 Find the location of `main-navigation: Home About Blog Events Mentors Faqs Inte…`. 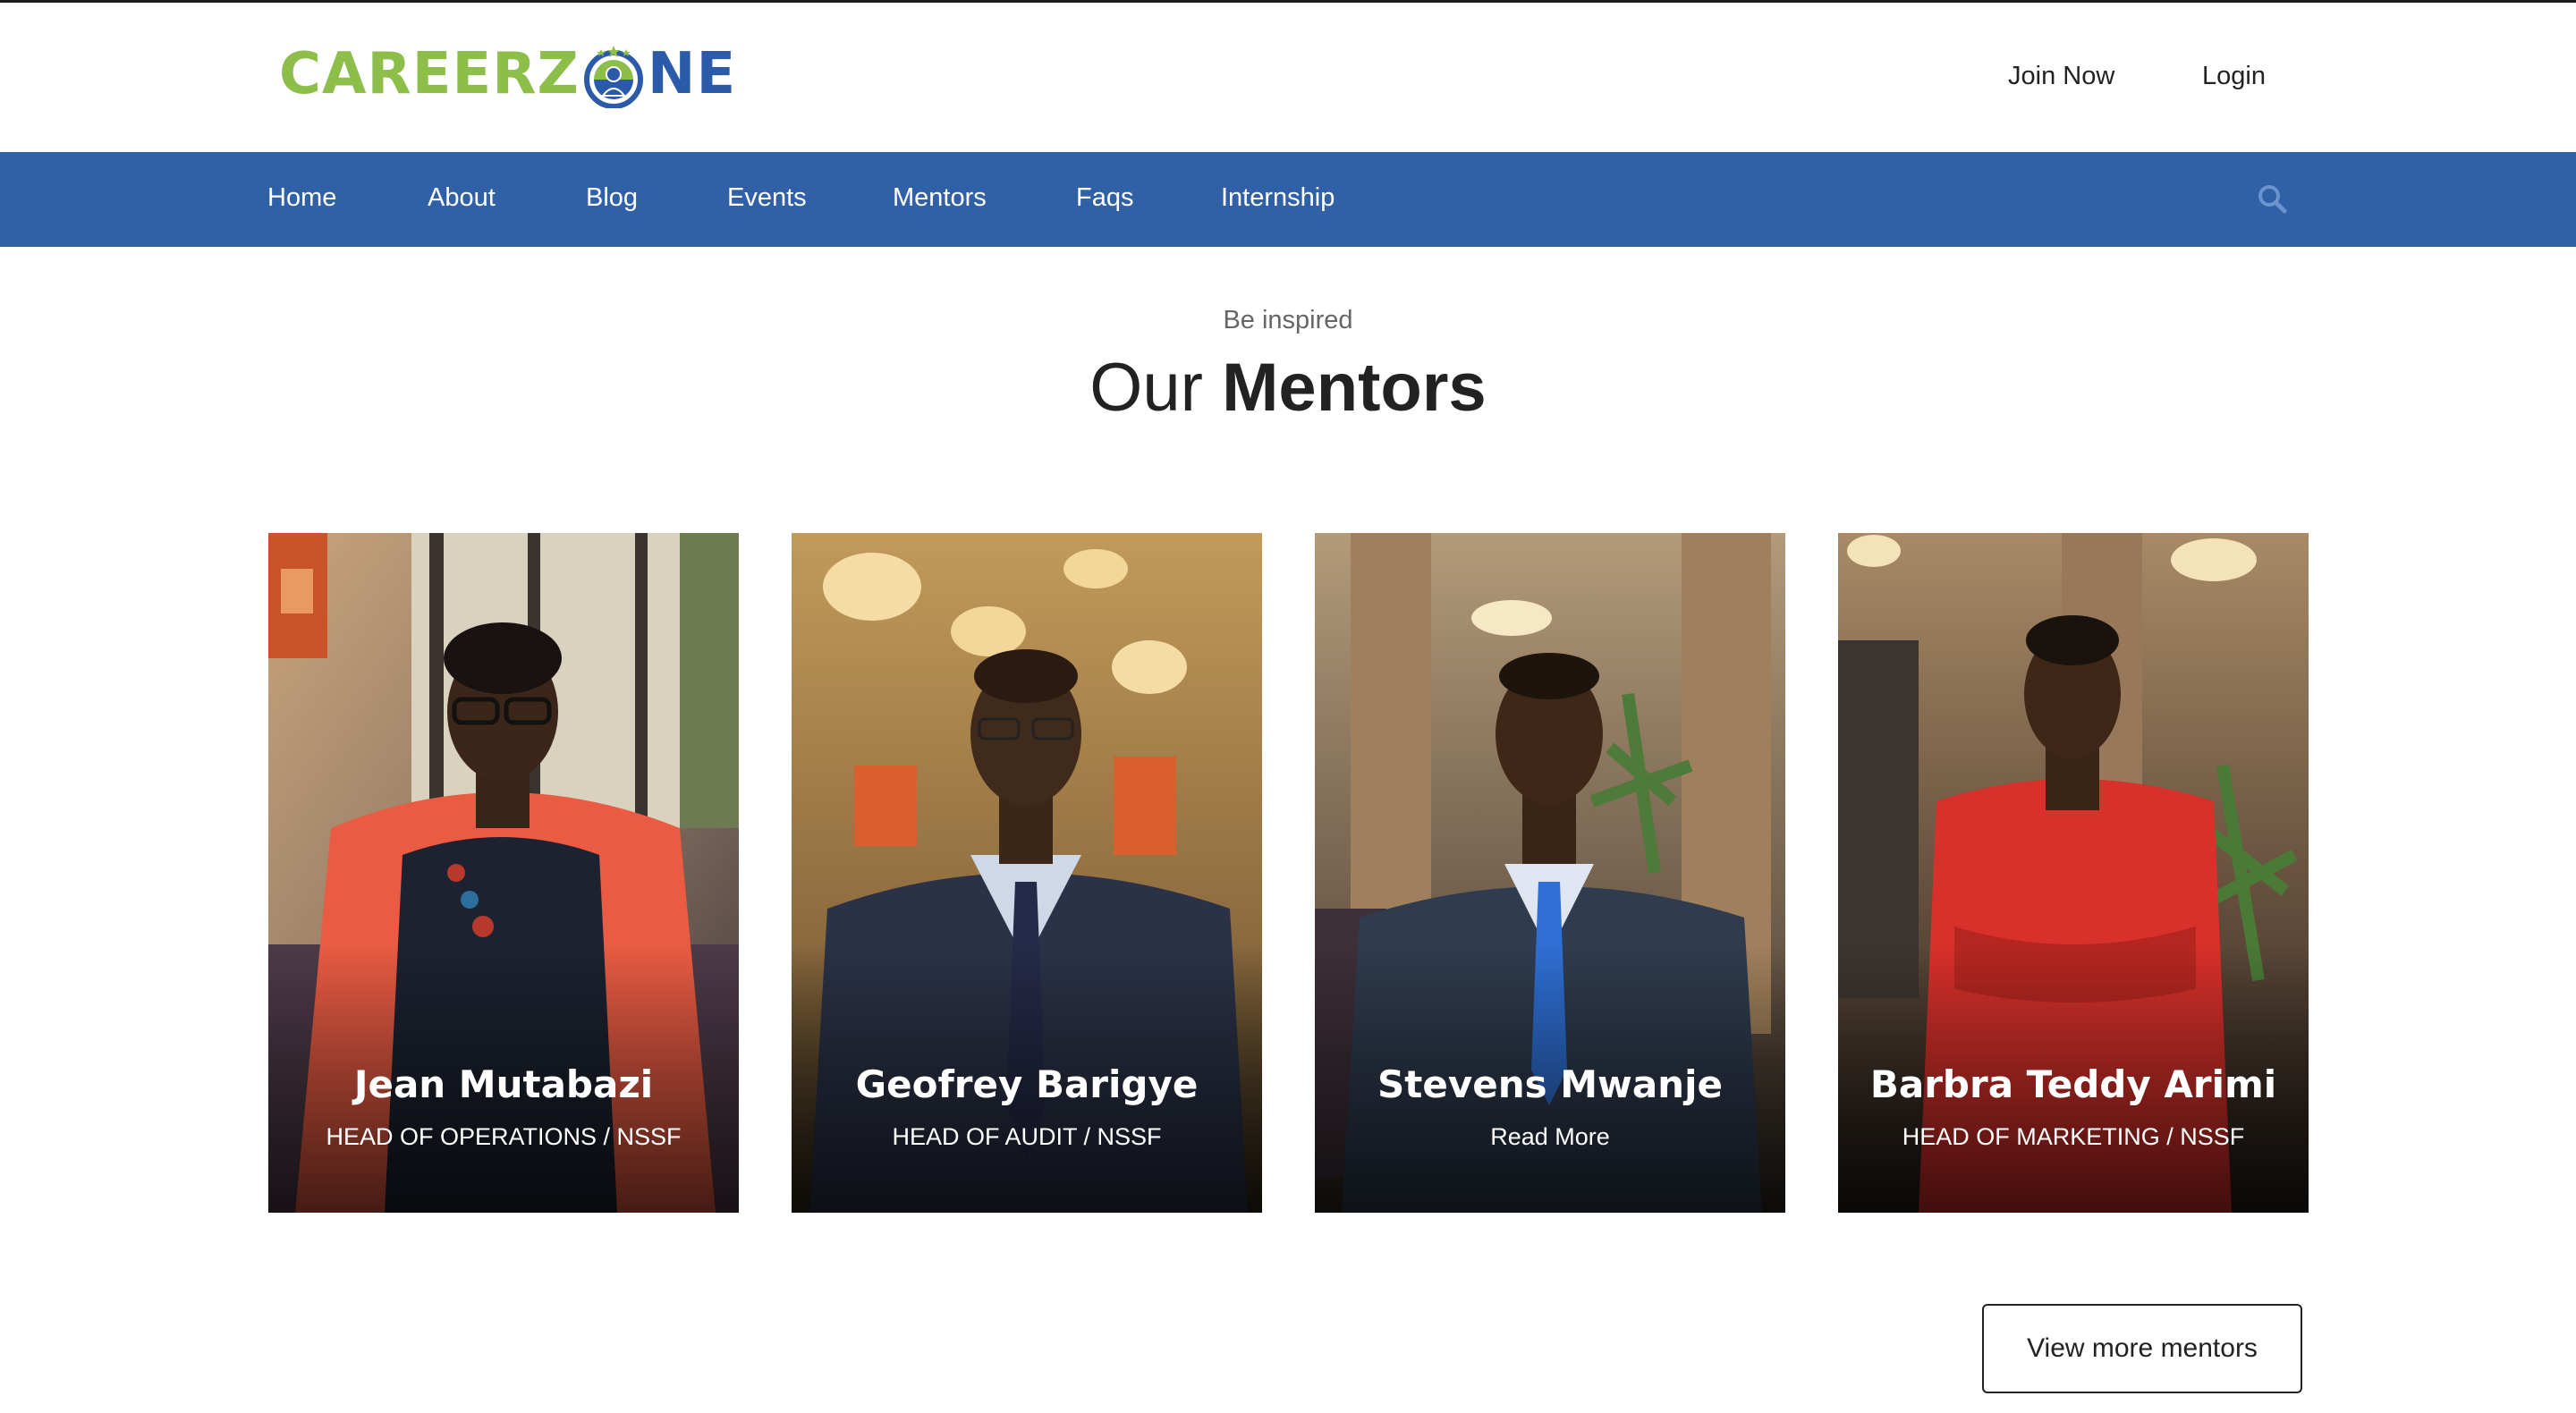

main-navigation: Home About Blog Events Mentors Faqs Inte… is located at coordinates (1288, 199).